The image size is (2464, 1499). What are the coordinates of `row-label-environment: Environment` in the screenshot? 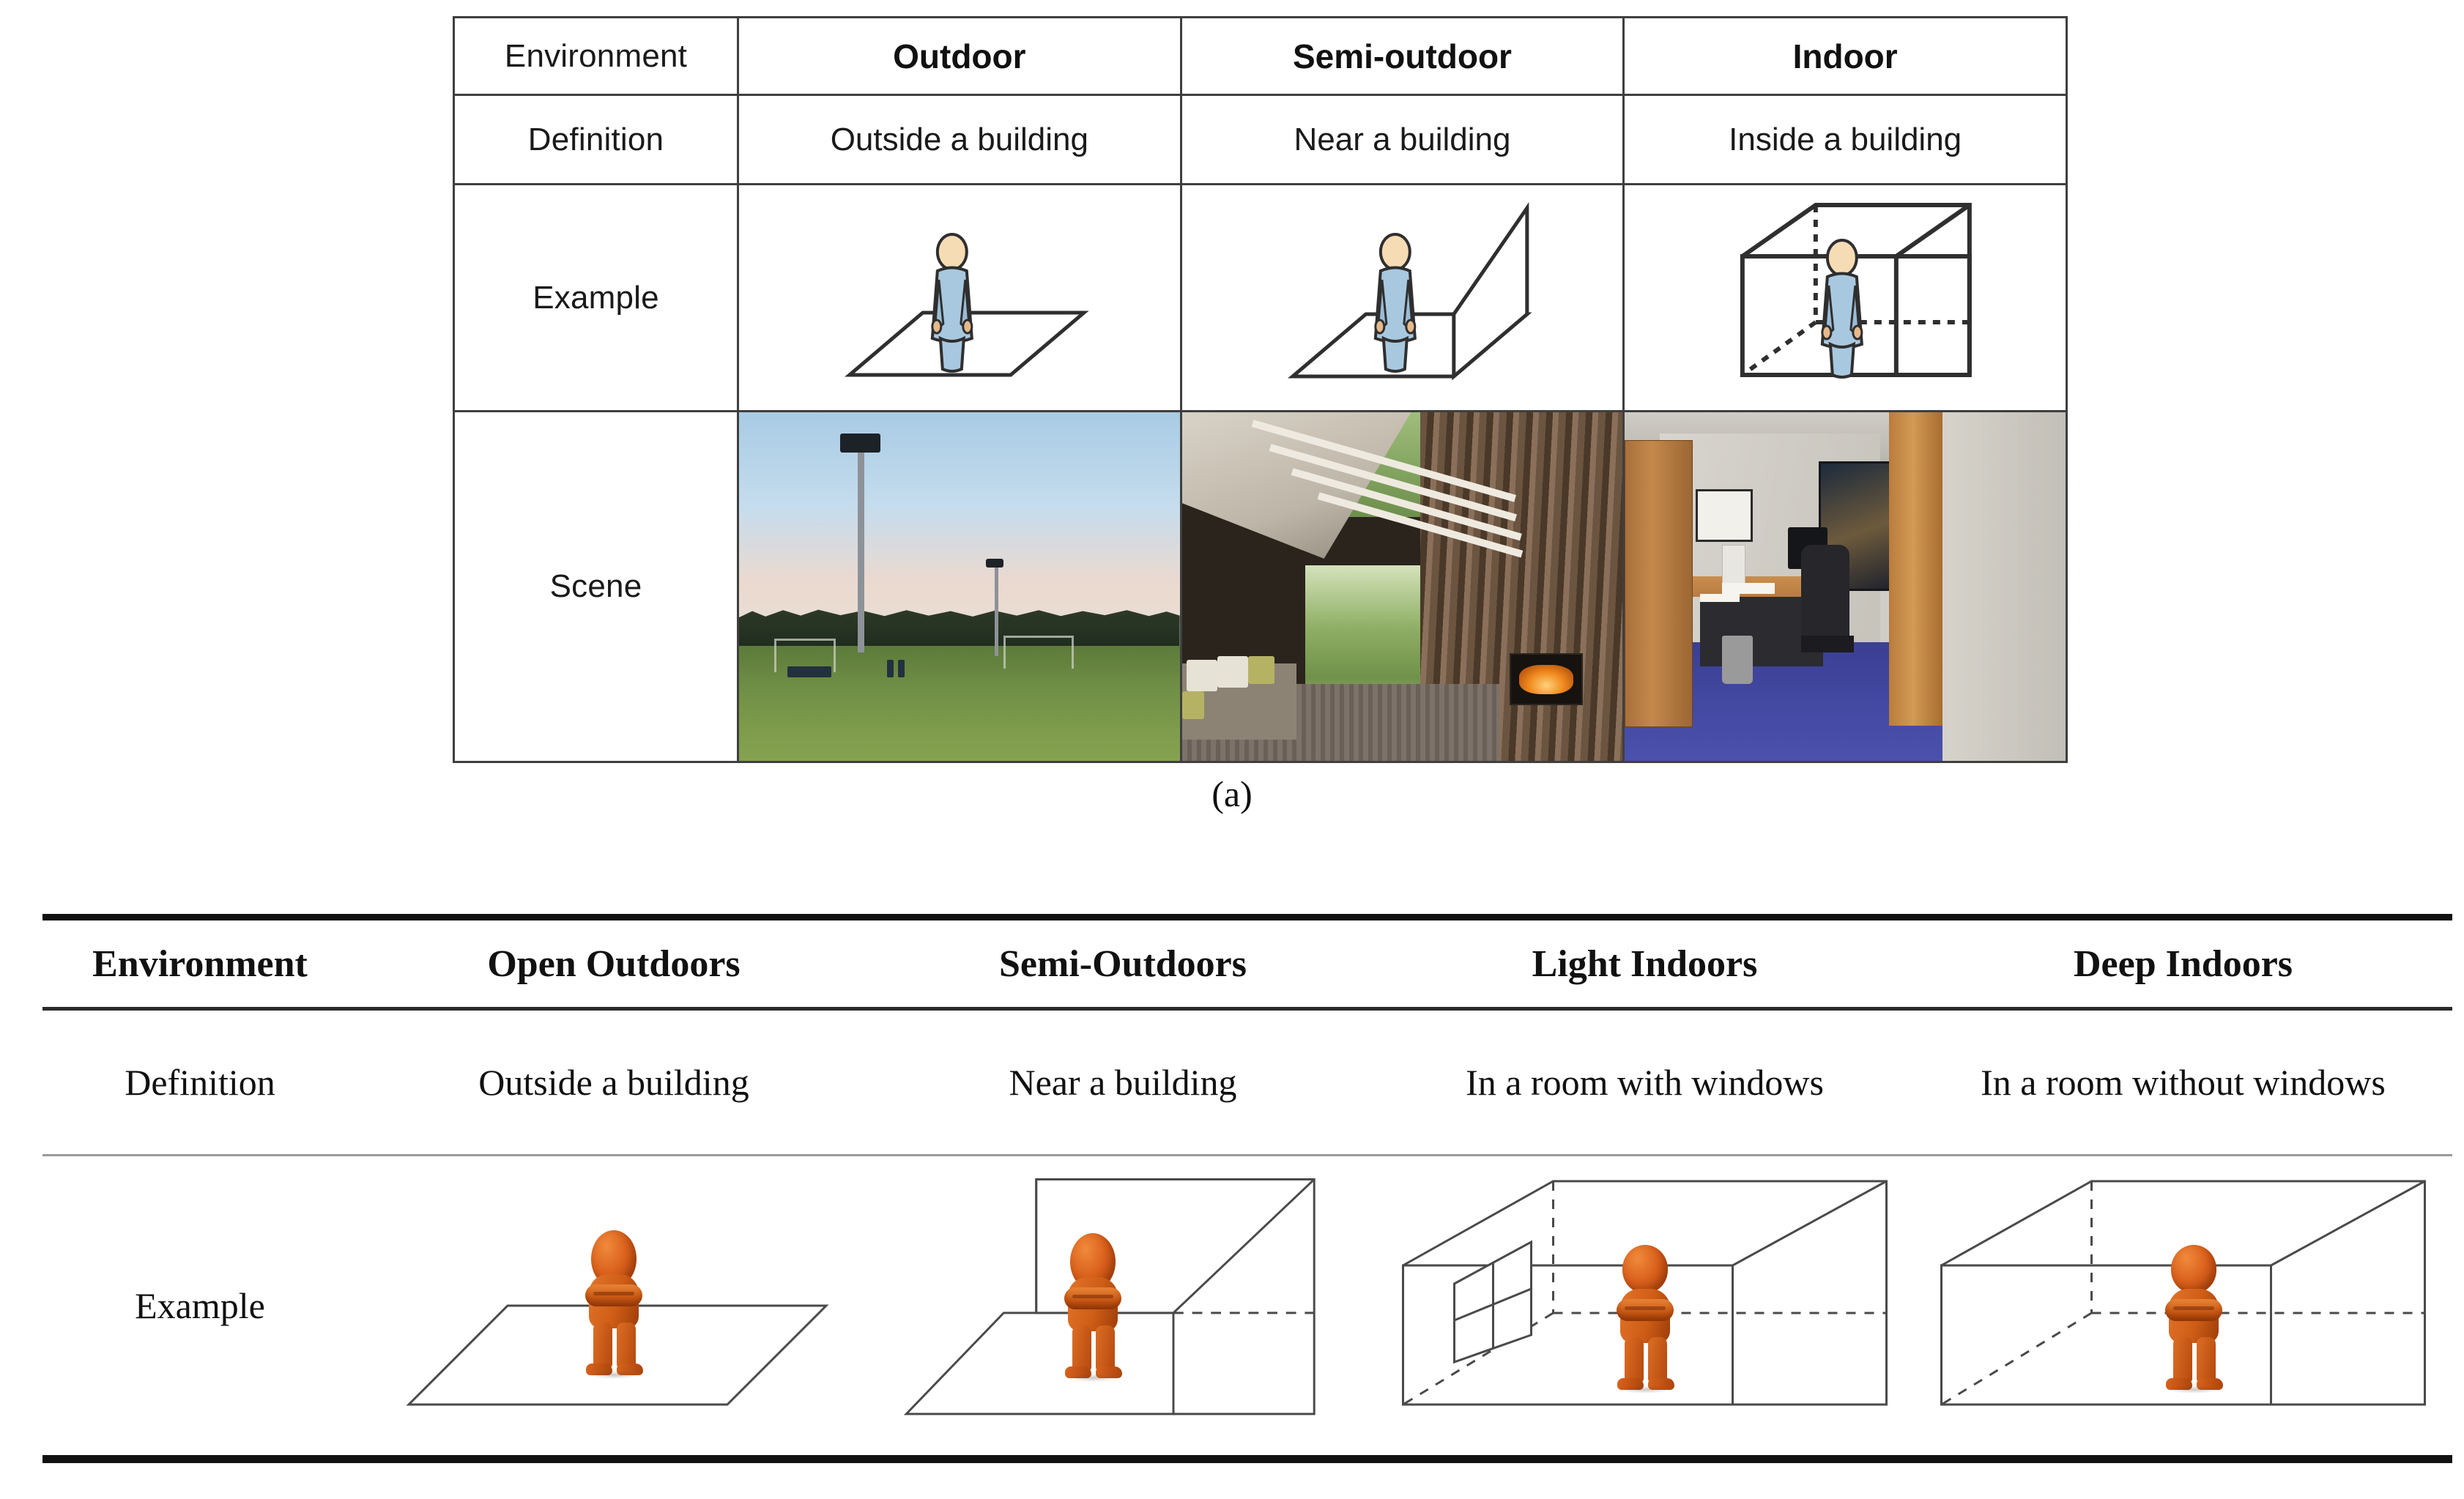 It's located at (596, 56).